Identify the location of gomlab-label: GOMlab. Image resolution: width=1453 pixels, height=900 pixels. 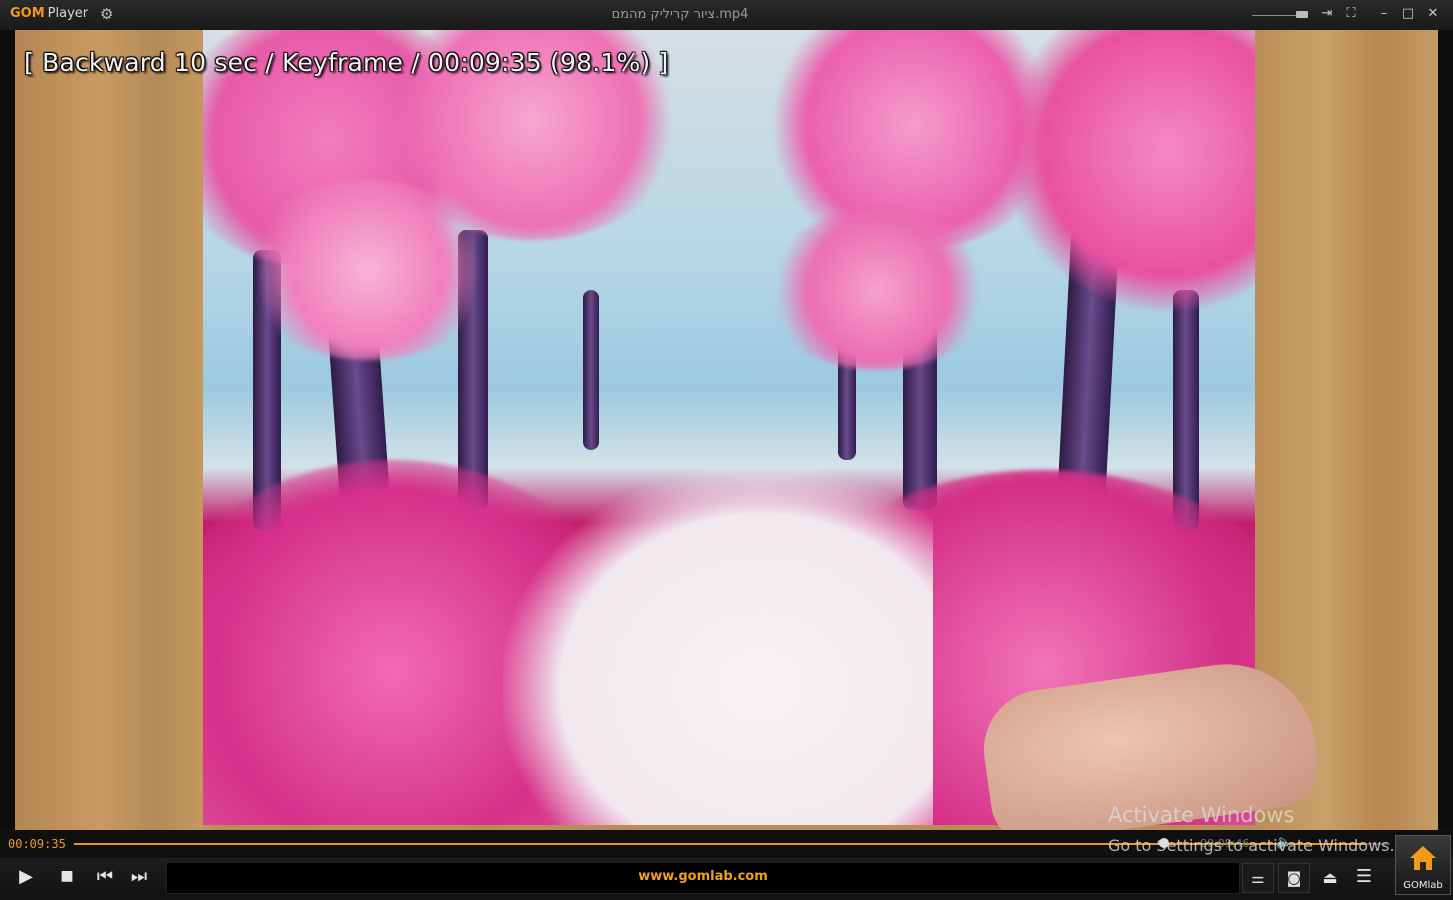
(1423, 885).